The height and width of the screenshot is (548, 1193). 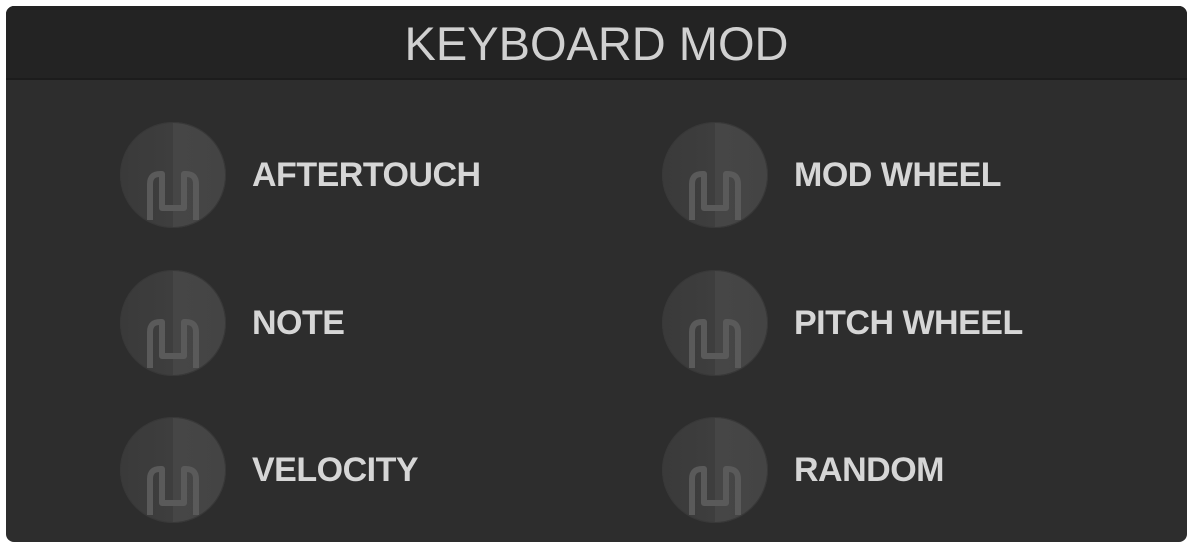 I want to click on mod-source-label: PITCH WHEEL, so click(x=908, y=322).